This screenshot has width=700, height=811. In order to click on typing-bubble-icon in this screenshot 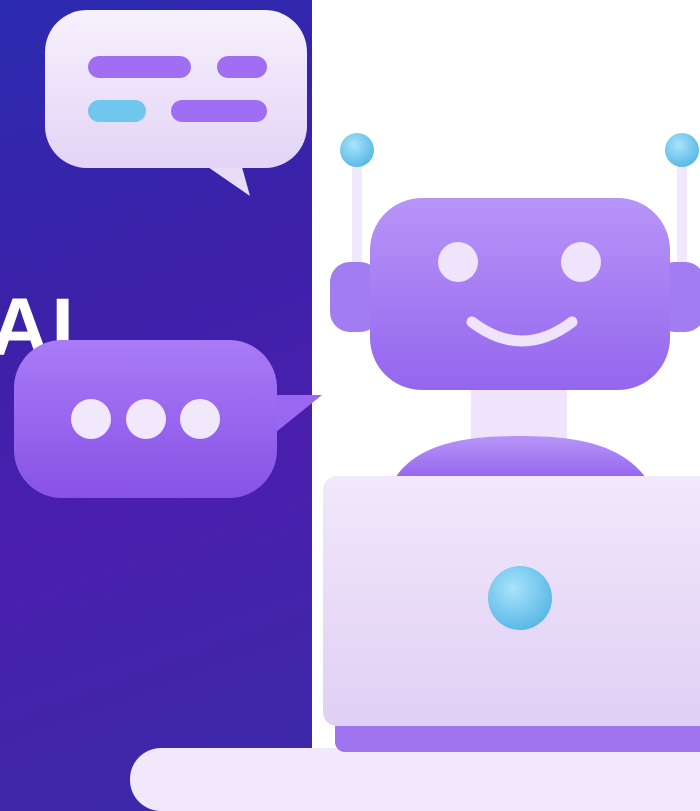, I will do `click(168, 419)`.